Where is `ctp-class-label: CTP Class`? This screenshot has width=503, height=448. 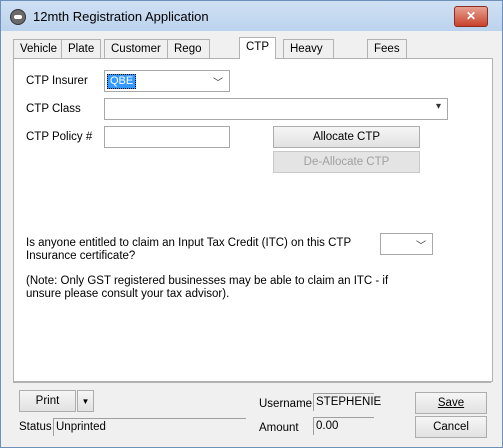 ctp-class-label: CTP Class is located at coordinates (53, 109).